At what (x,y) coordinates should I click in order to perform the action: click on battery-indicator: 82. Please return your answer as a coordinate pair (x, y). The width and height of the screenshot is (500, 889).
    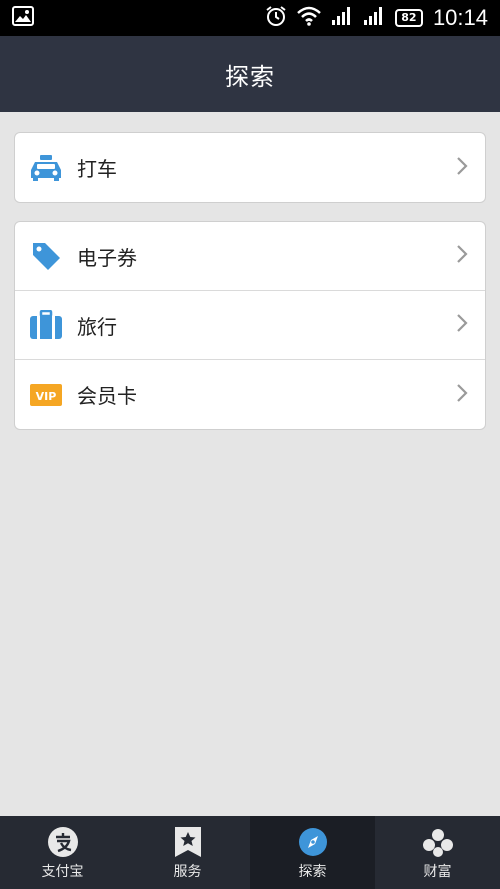
    Looking at the image, I should click on (408, 18).